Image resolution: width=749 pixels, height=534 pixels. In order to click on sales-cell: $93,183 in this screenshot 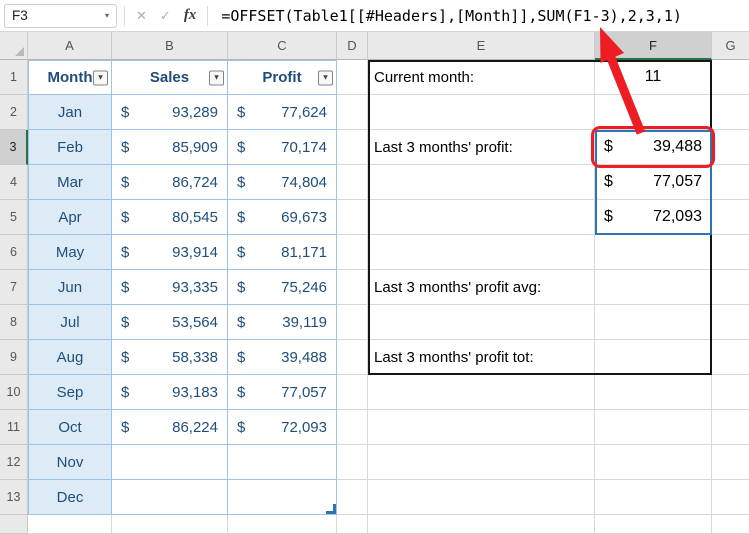, I will do `click(170, 392)`.